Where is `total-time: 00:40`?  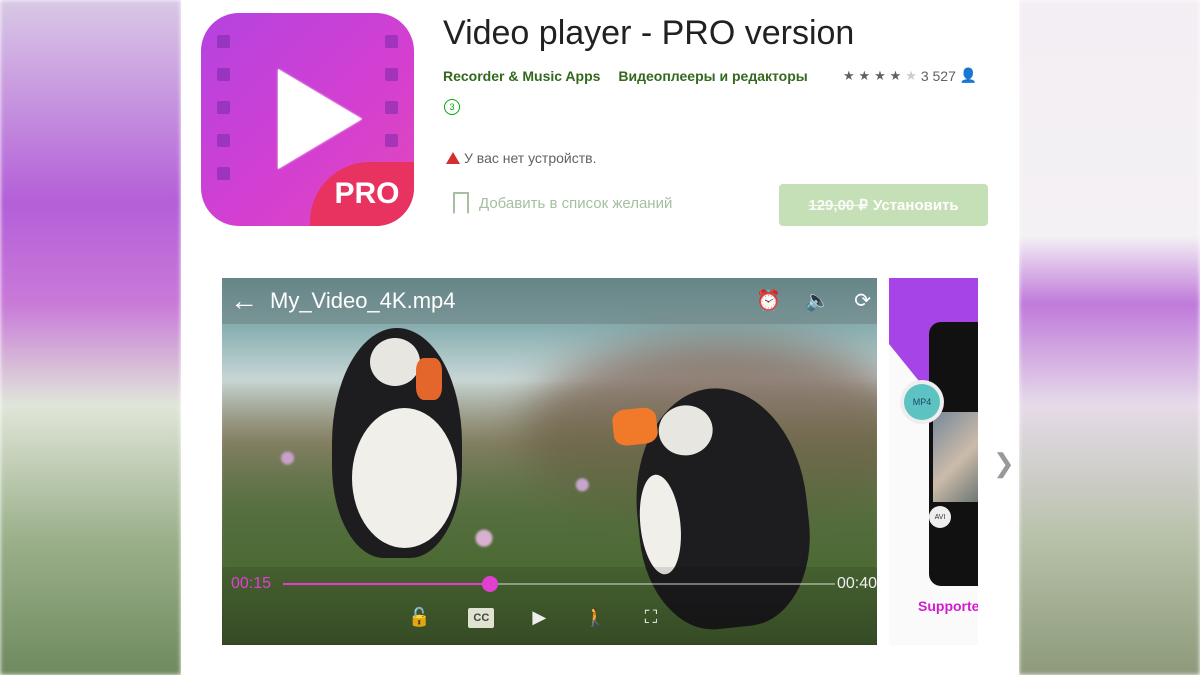 total-time: 00:40 is located at coordinates (856, 583).